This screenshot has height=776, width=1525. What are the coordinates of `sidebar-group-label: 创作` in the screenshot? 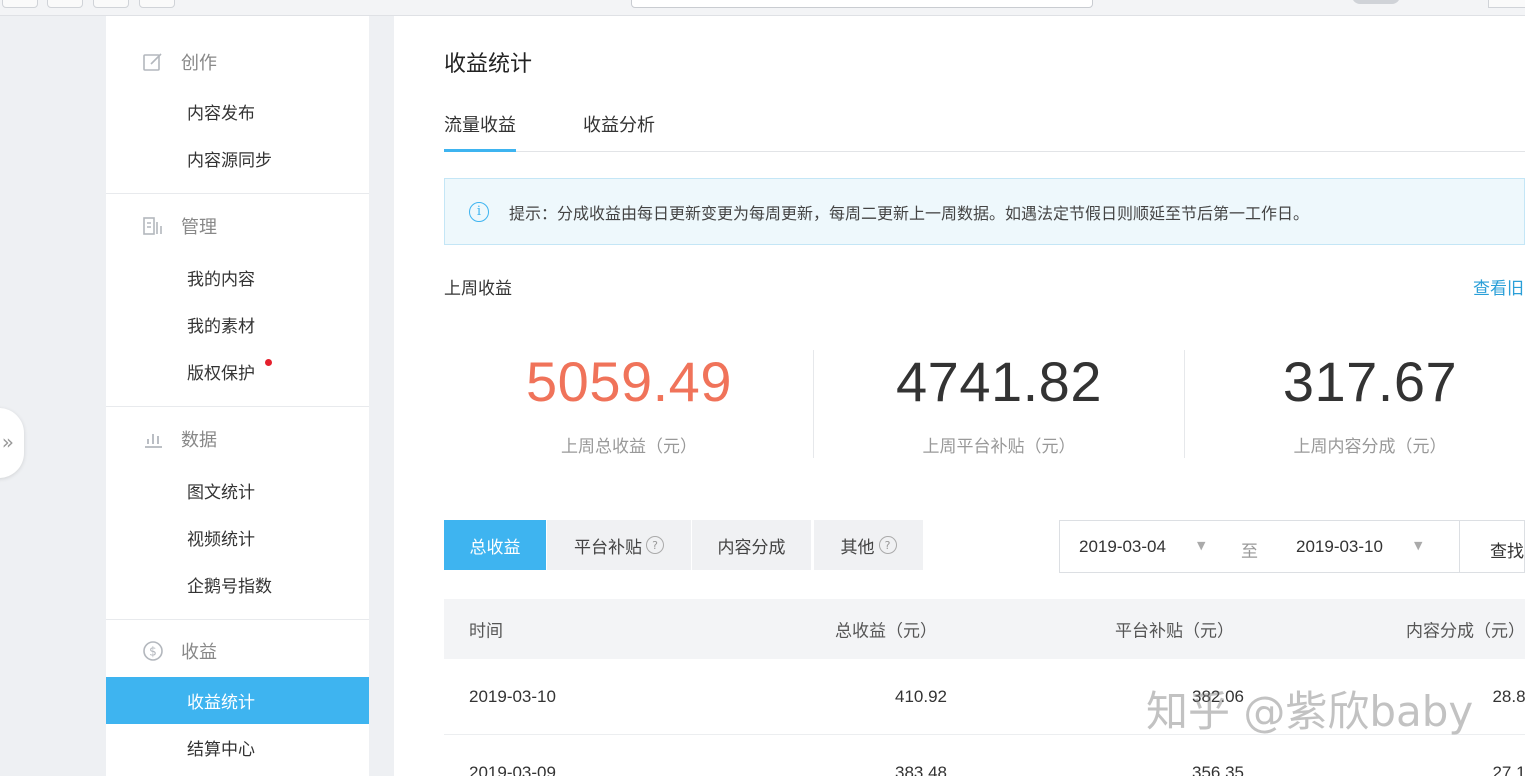 It's located at (199, 63).